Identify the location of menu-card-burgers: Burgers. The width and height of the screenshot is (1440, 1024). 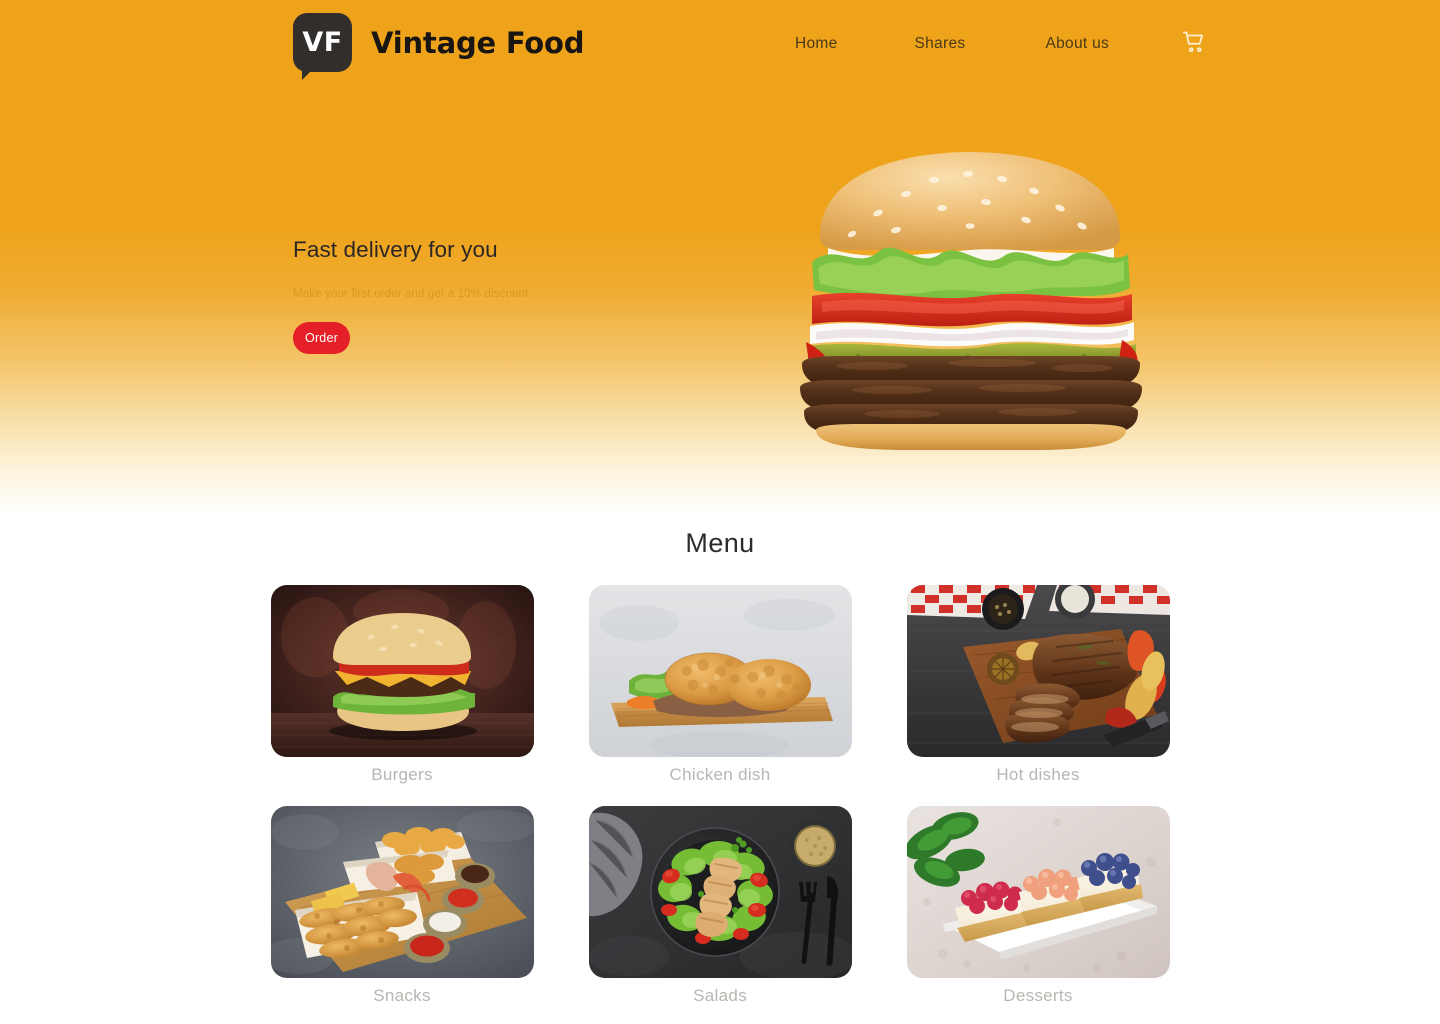
(402, 685).